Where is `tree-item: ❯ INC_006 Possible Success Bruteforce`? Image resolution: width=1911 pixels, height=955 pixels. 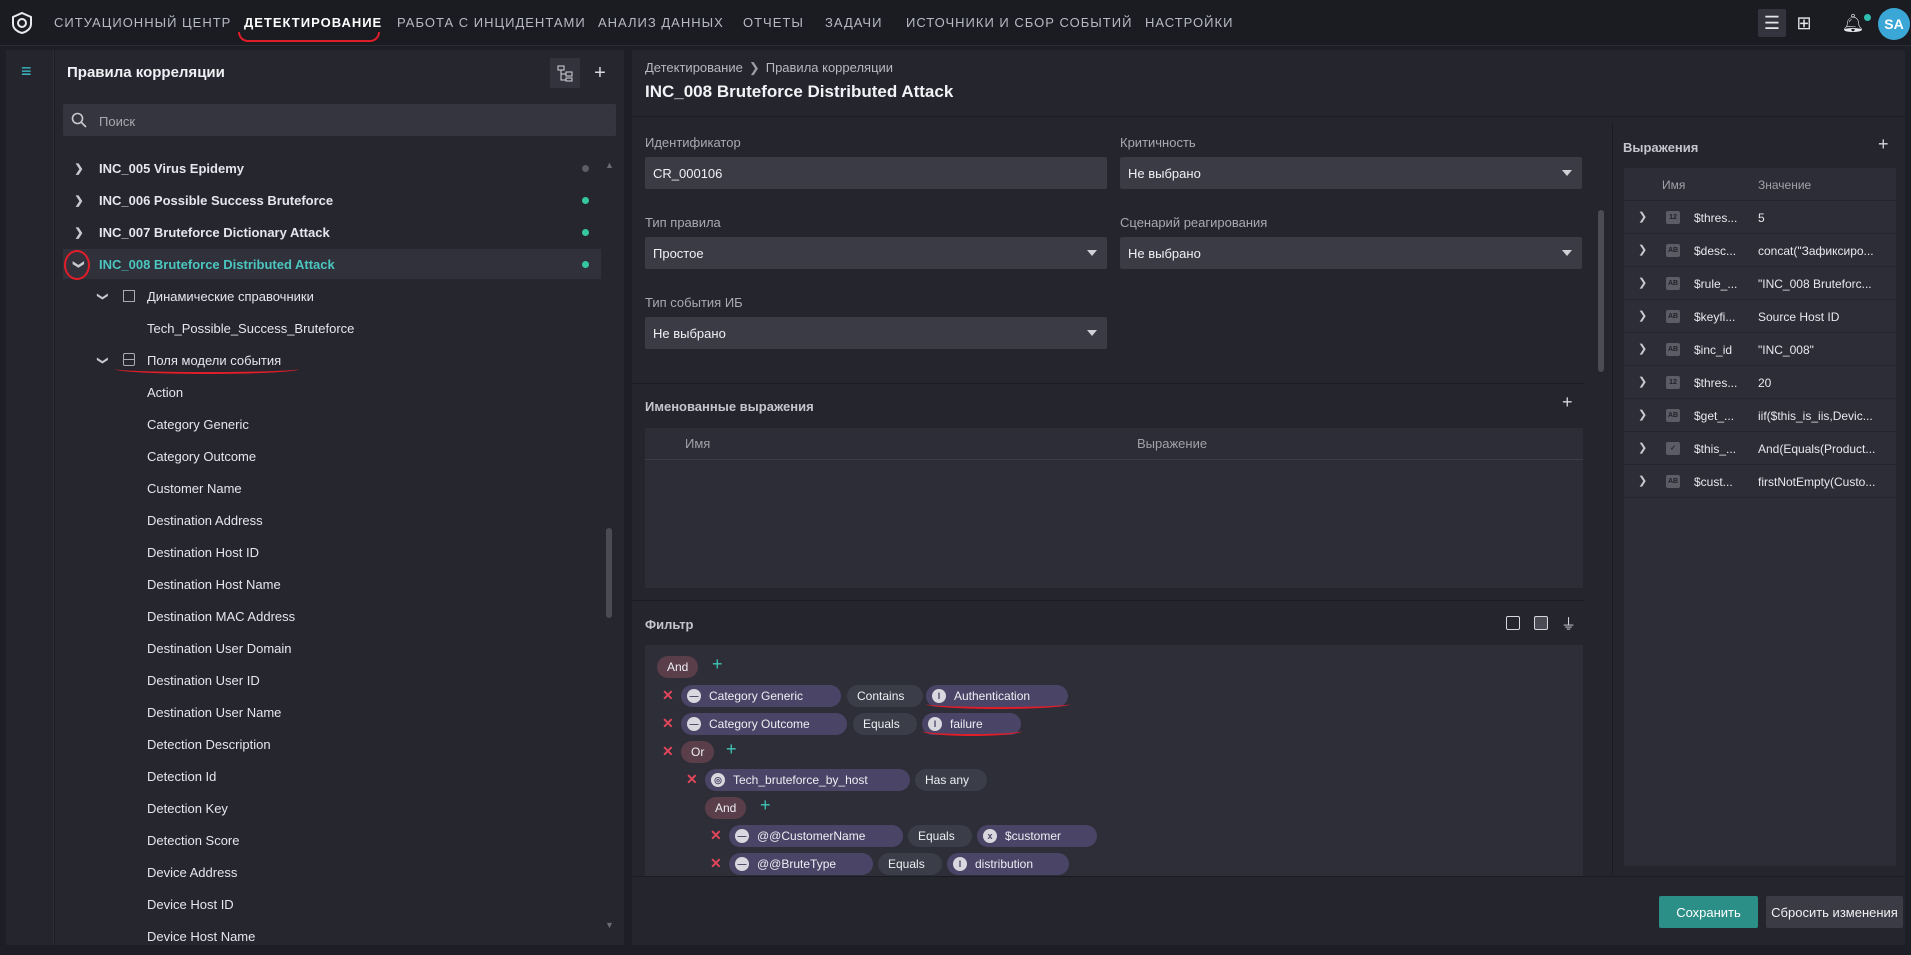
tree-item: ❯ INC_006 Possible Success Bruteforce is located at coordinates (332, 200).